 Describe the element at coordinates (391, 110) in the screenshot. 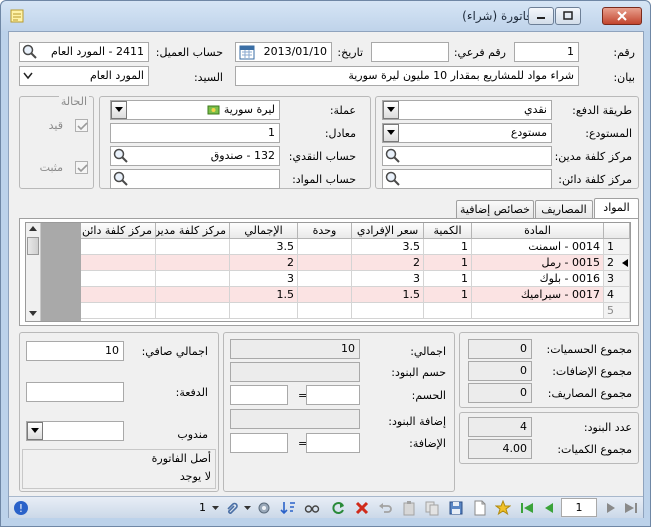

I see `payment-method-dropdown-button` at that location.